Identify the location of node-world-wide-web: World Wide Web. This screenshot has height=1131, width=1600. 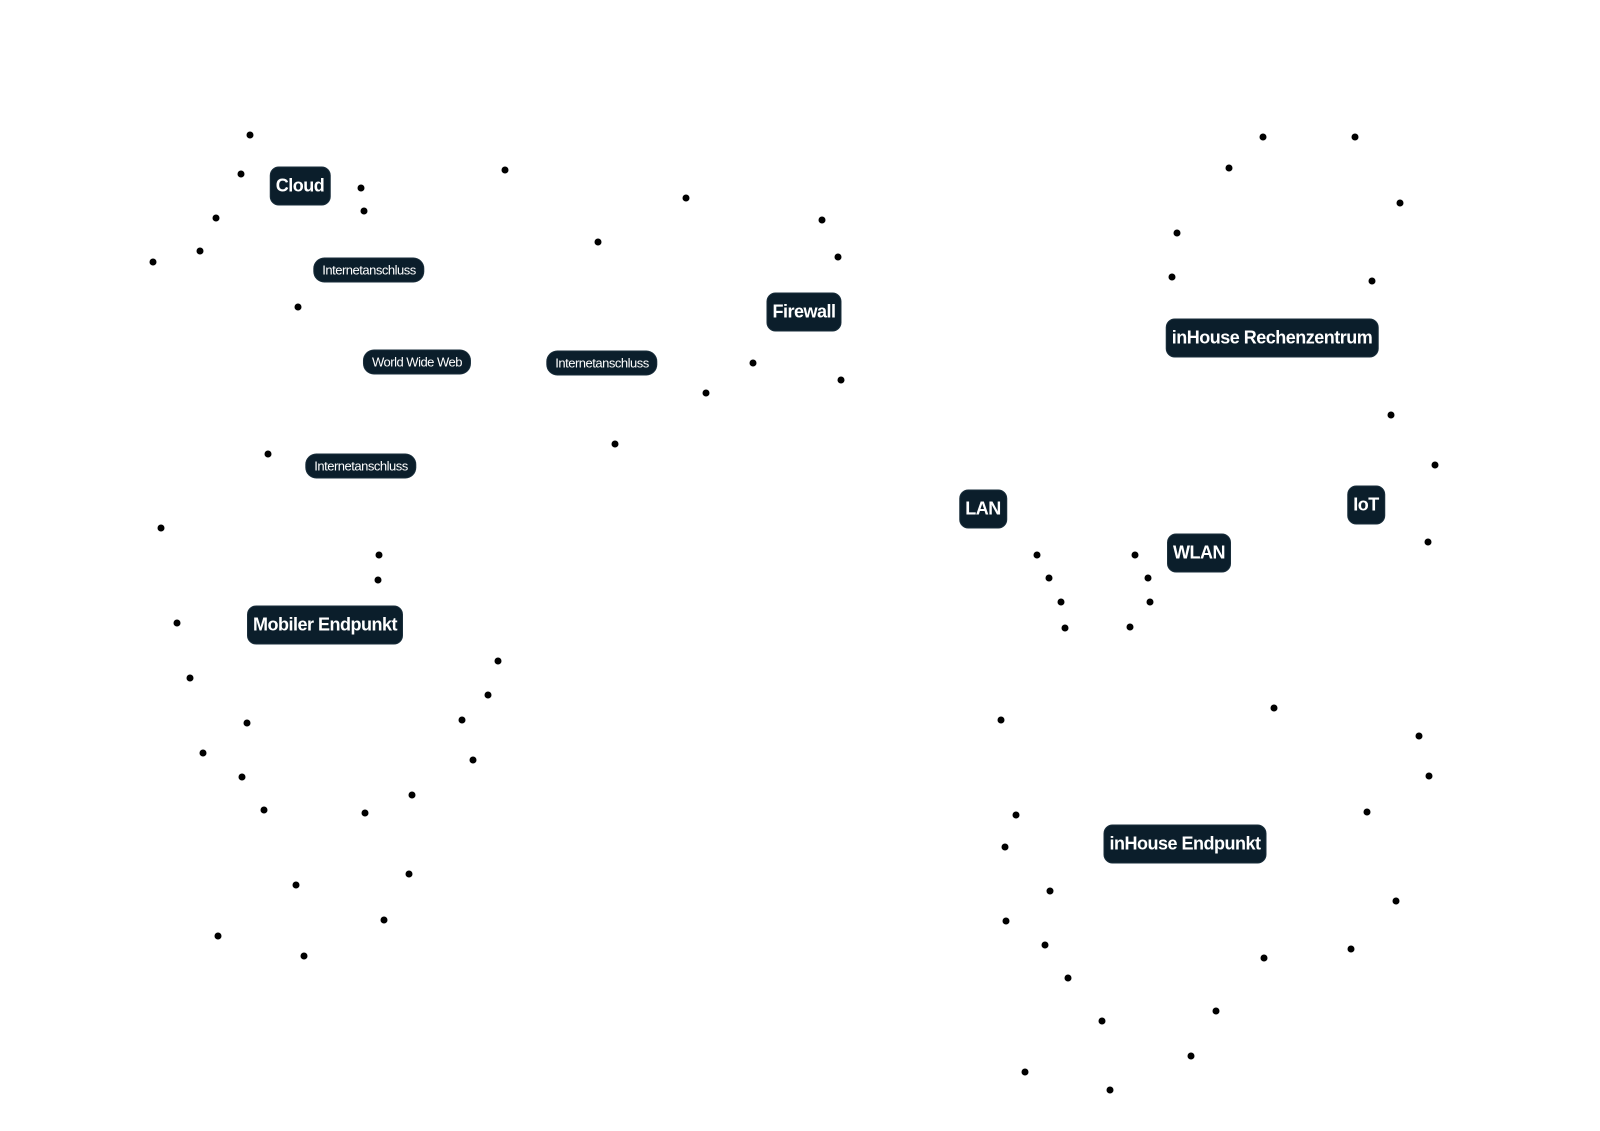
(417, 362).